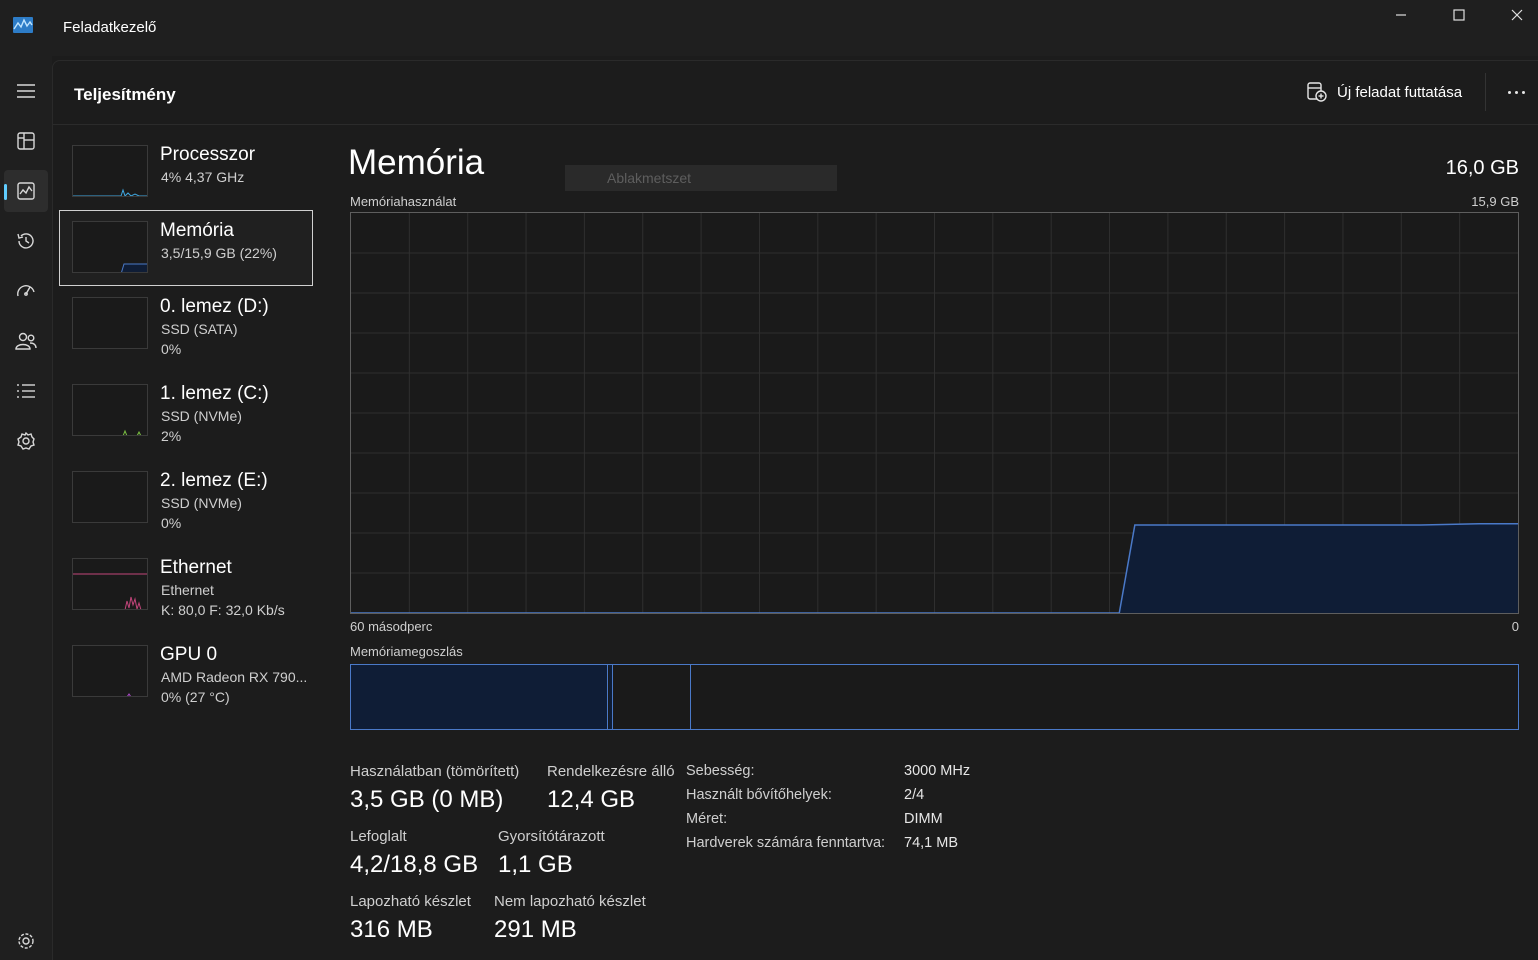 The image size is (1538, 960). What do you see at coordinates (914, 795) in the screenshot?
I see `prop-slots-value: 2/4` at bounding box center [914, 795].